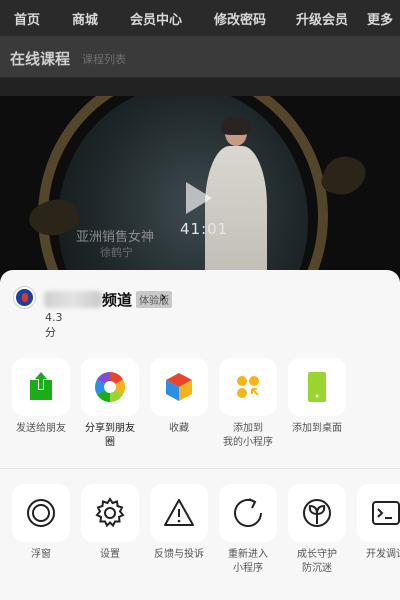 The height and width of the screenshot is (600, 400). I want to click on nav-more: 更多, so click(380, 18).